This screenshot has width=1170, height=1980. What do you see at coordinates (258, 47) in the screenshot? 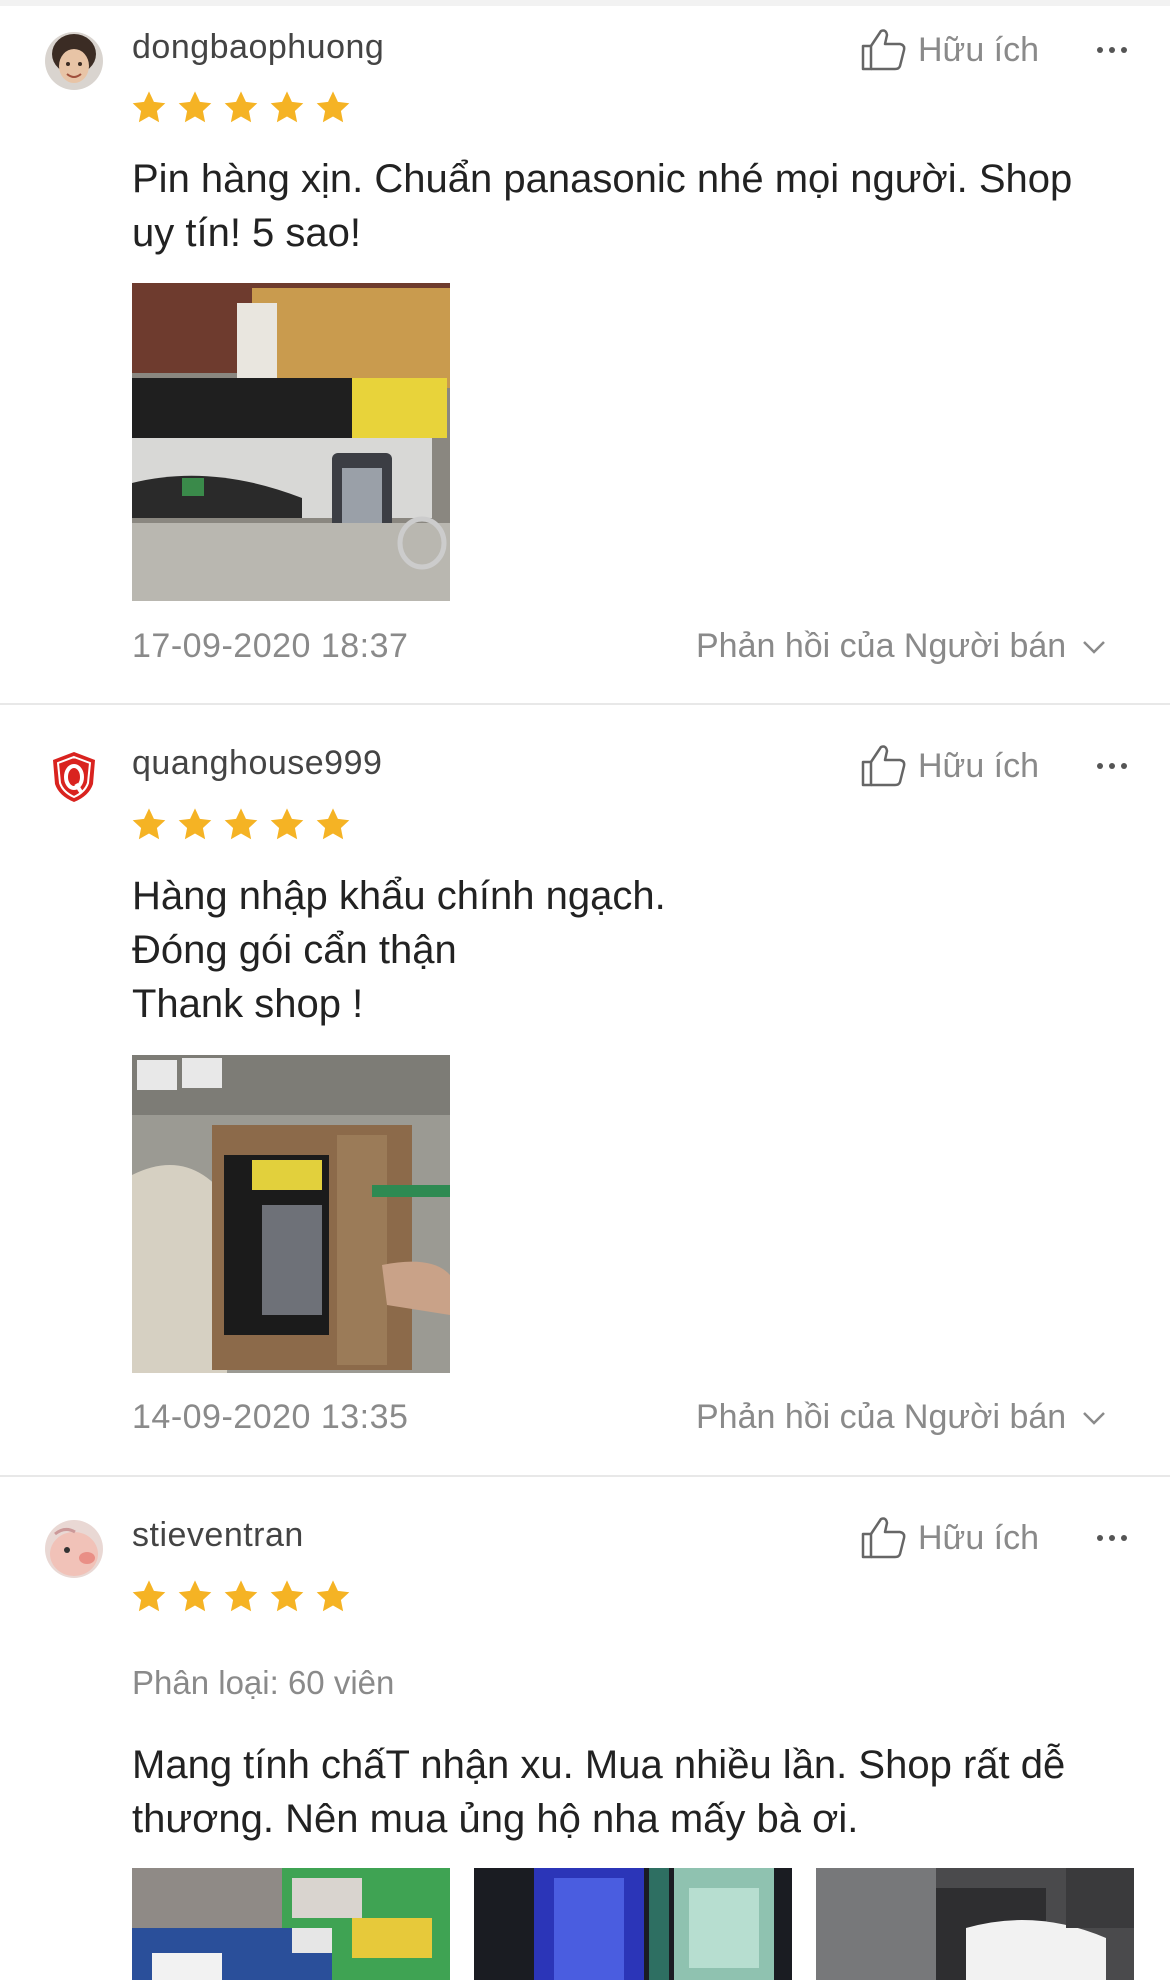
I see `reviewer-name: dongbaophuong` at bounding box center [258, 47].